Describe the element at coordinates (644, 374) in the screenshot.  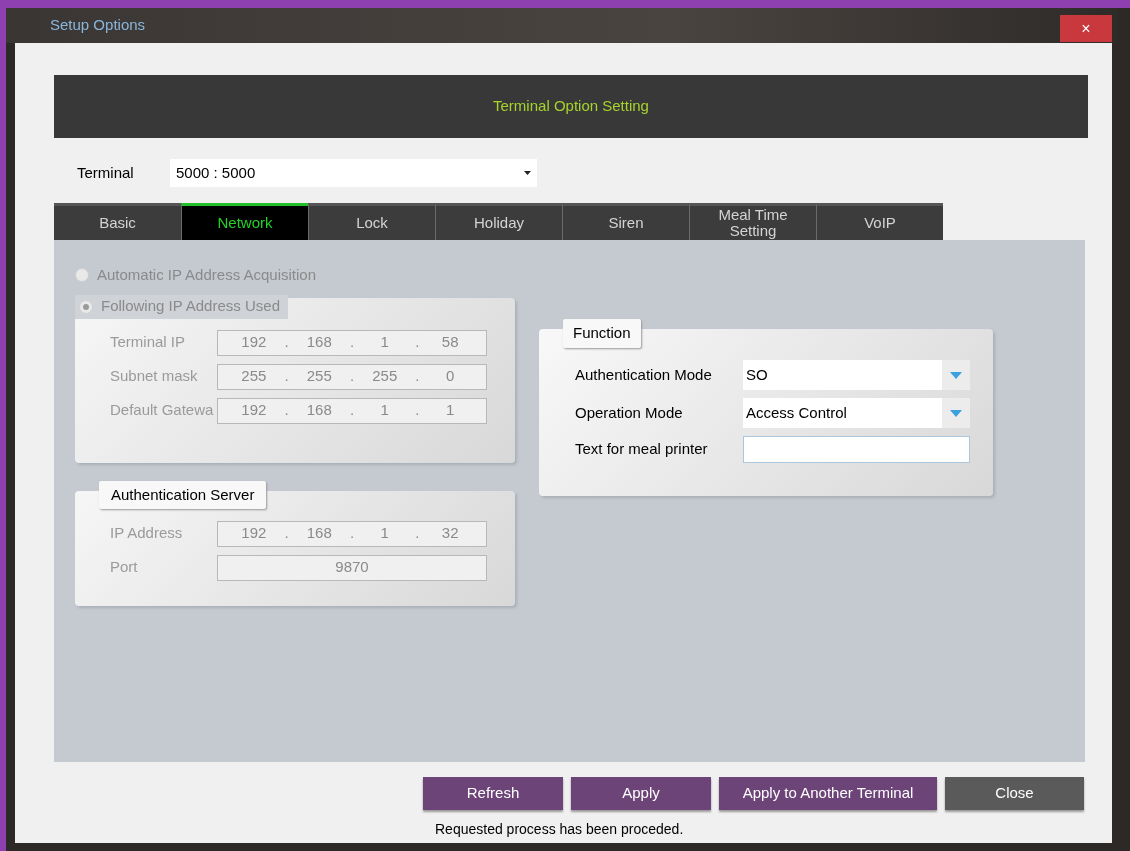
I see `field-label: Authentication Mode` at that location.